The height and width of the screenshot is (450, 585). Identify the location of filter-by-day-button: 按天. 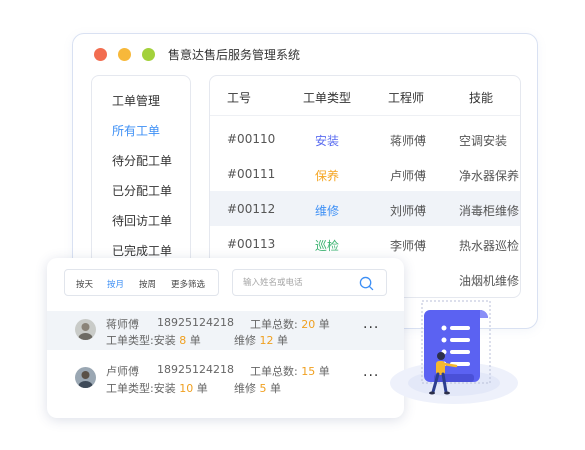
(84, 284).